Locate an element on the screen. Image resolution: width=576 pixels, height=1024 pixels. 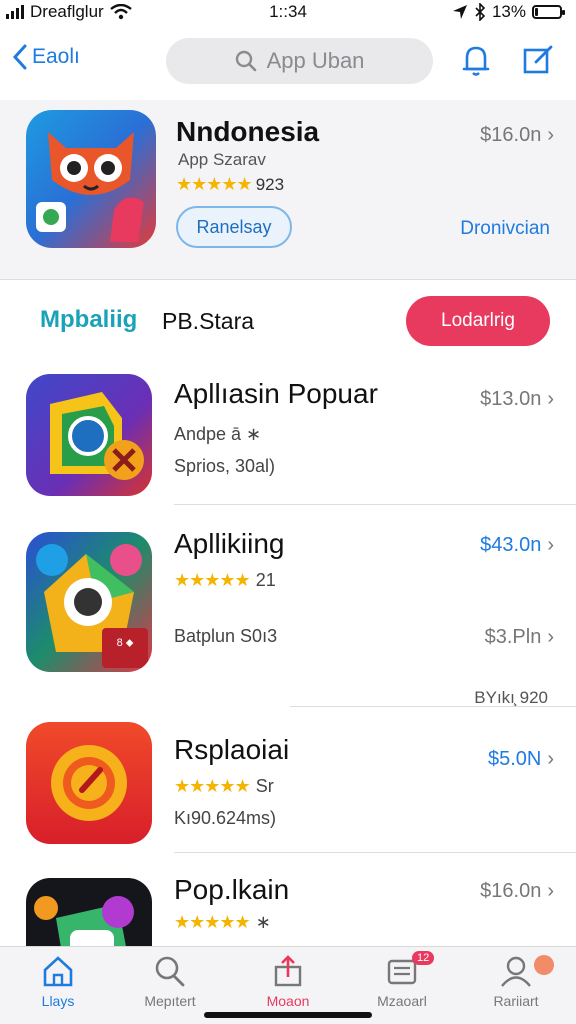
back-label: Eaolı is located at coordinates (56, 56).